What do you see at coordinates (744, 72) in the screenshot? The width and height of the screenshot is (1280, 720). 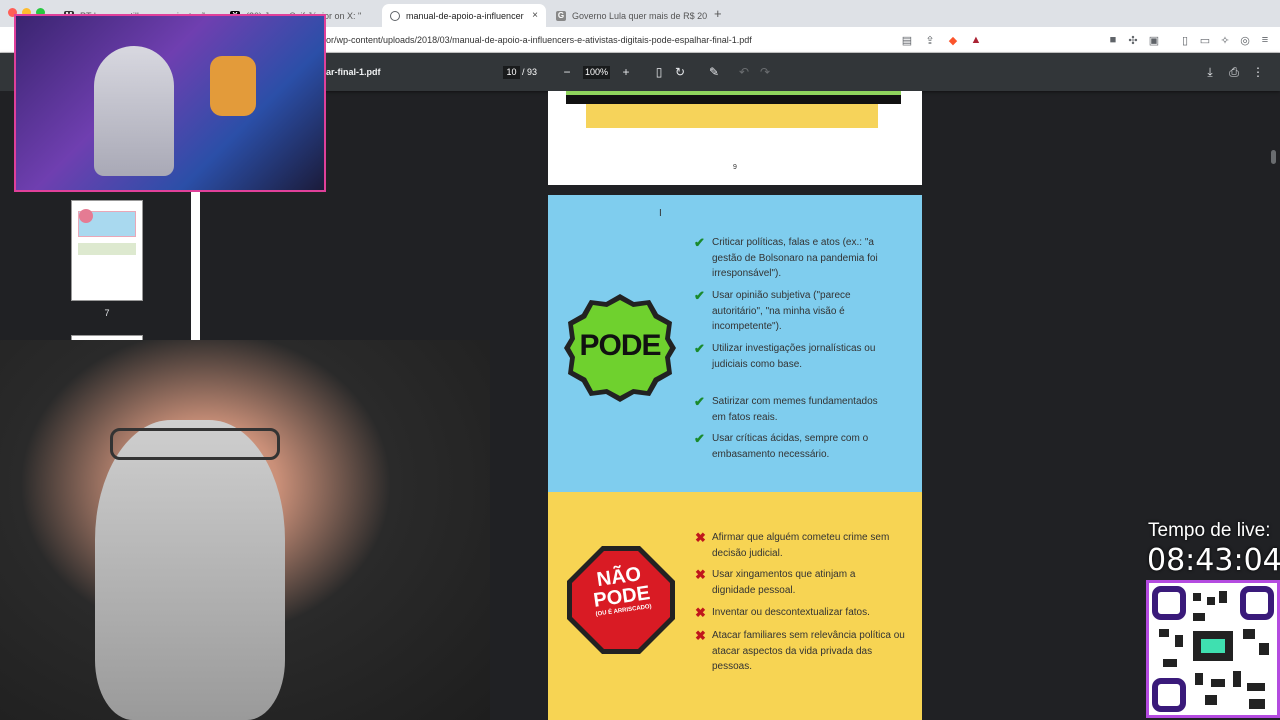 I see `undo-icon: ↶` at bounding box center [744, 72].